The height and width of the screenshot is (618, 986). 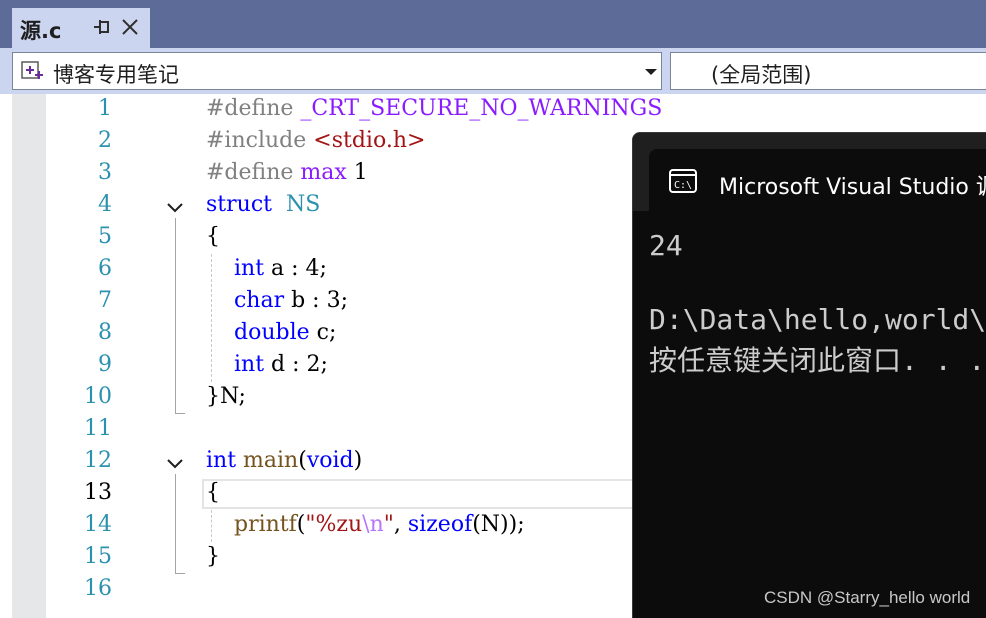 I want to click on type-keyword: char, so click(x=259, y=300).